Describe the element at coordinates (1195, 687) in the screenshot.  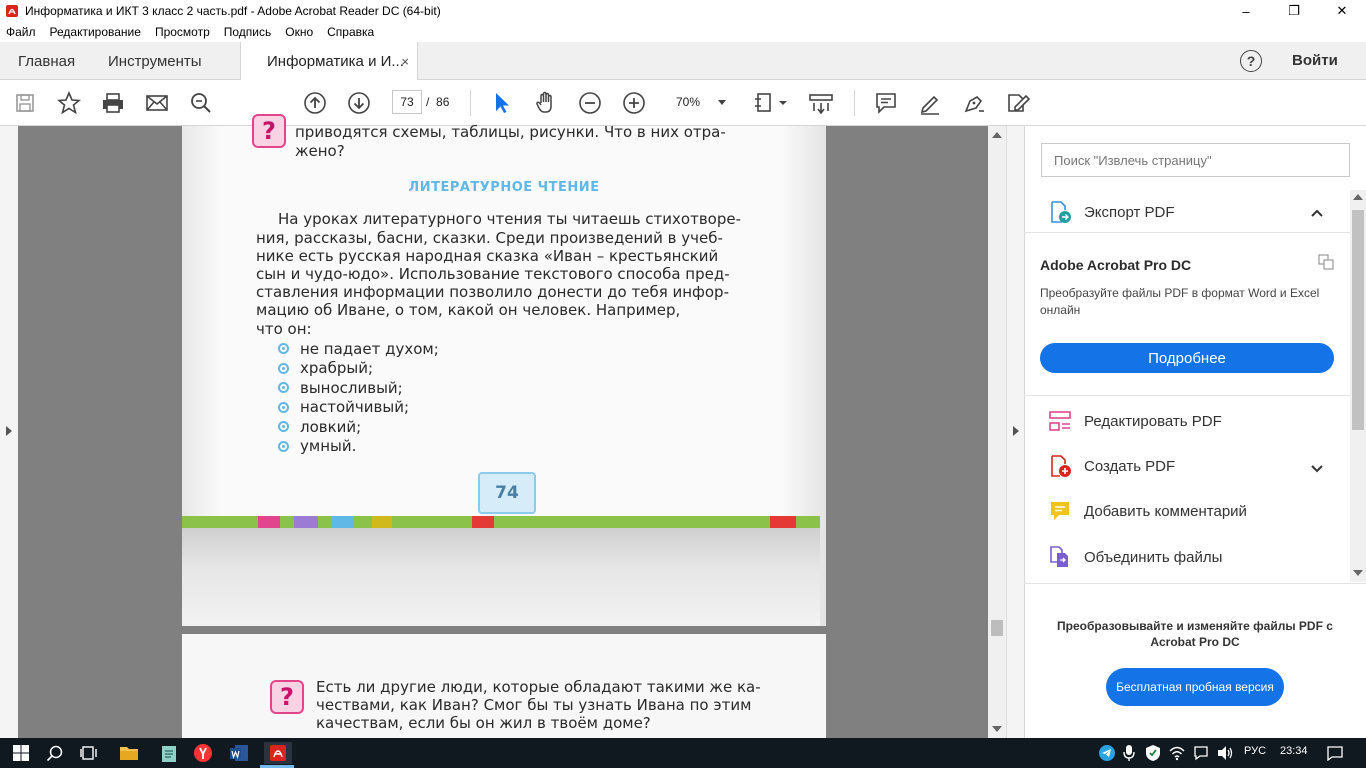
I see `free-trial-button: Бесплатная пробная версия` at that location.